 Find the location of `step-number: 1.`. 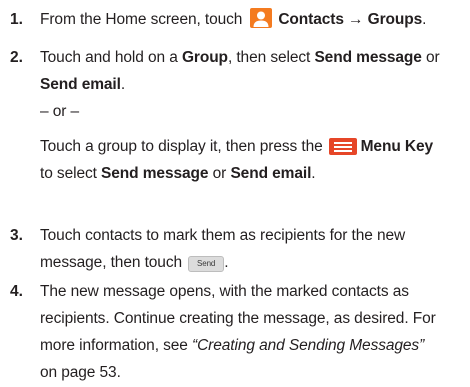

step-number: 1. is located at coordinates (16, 19).